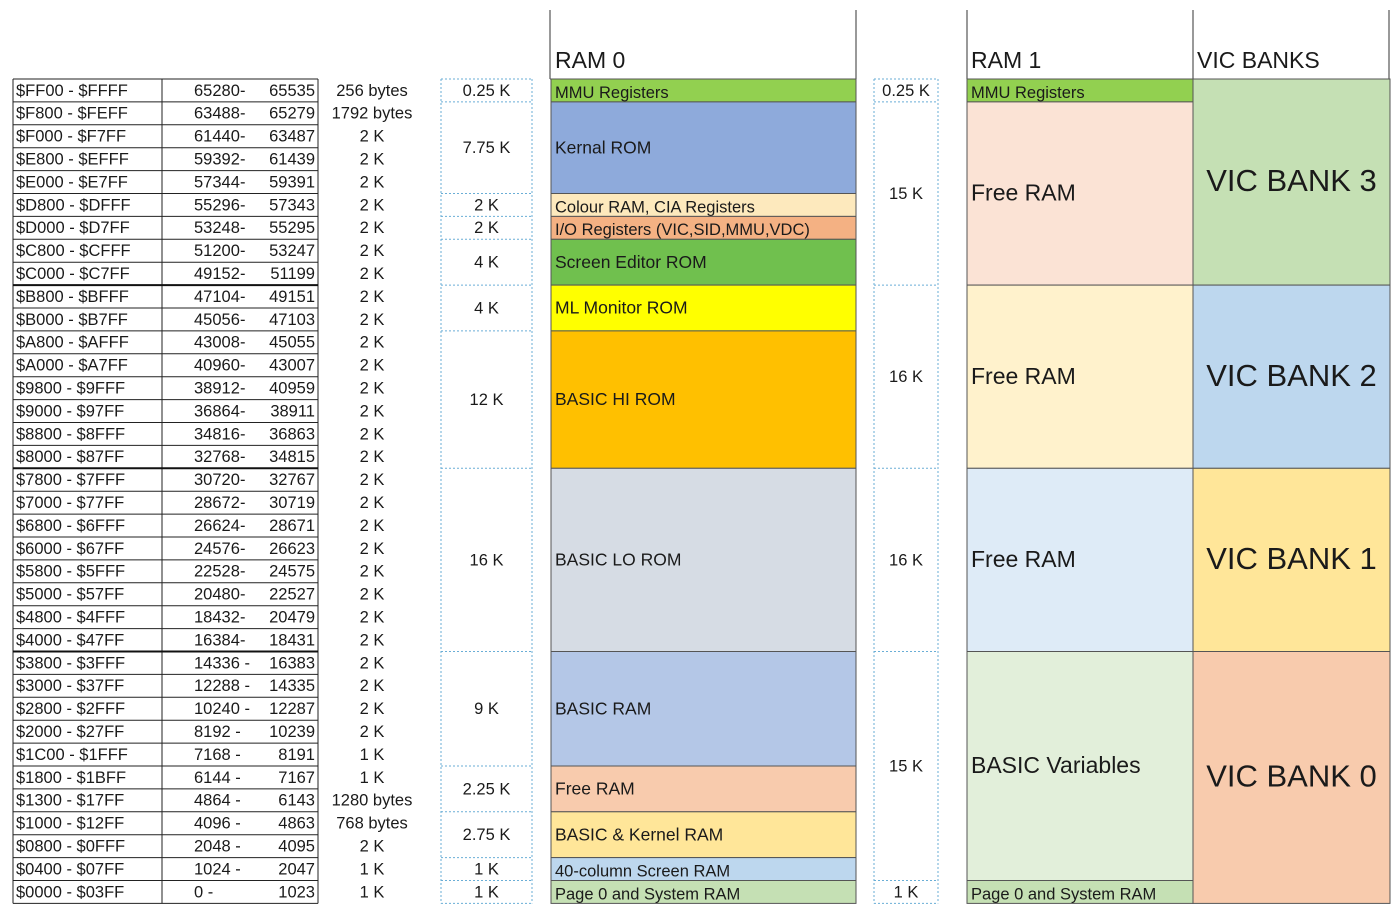  Describe the element at coordinates (217, 595) in the screenshot. I see `address-decimal-from: 20480` at that location.